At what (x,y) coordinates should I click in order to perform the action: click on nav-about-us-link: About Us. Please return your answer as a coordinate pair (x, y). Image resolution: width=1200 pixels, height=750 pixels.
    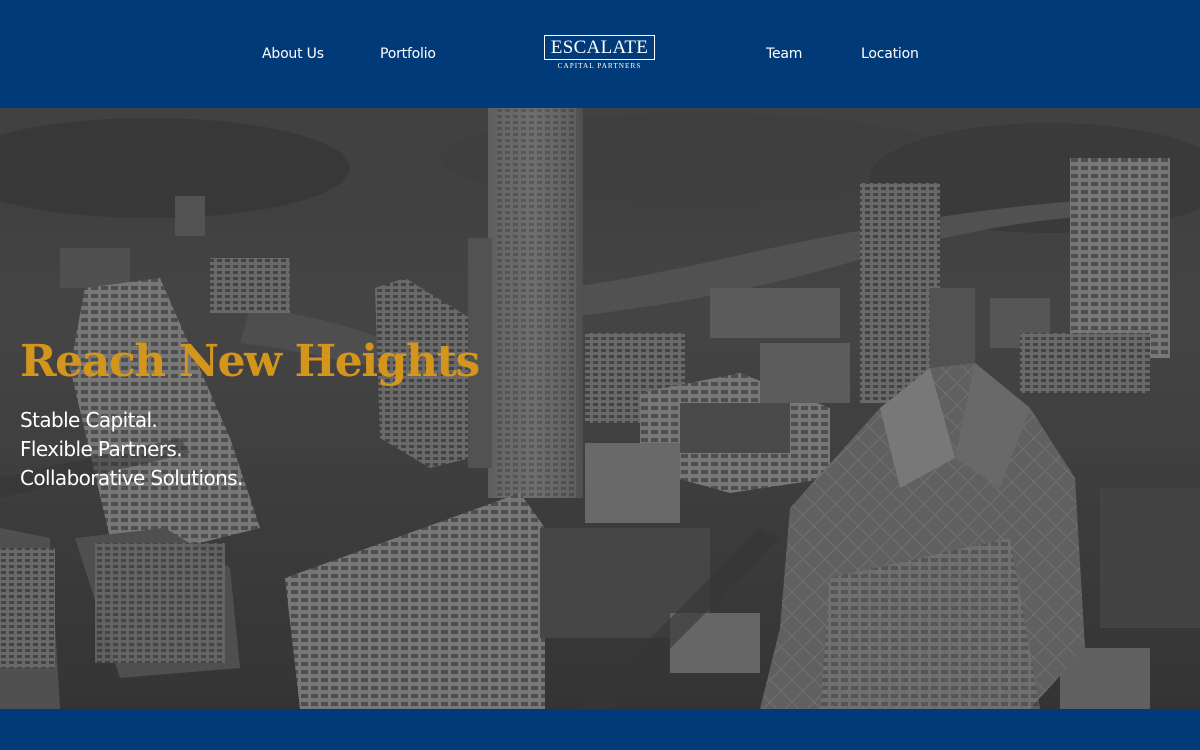
    Looking at the image, I should click on (293, 56).